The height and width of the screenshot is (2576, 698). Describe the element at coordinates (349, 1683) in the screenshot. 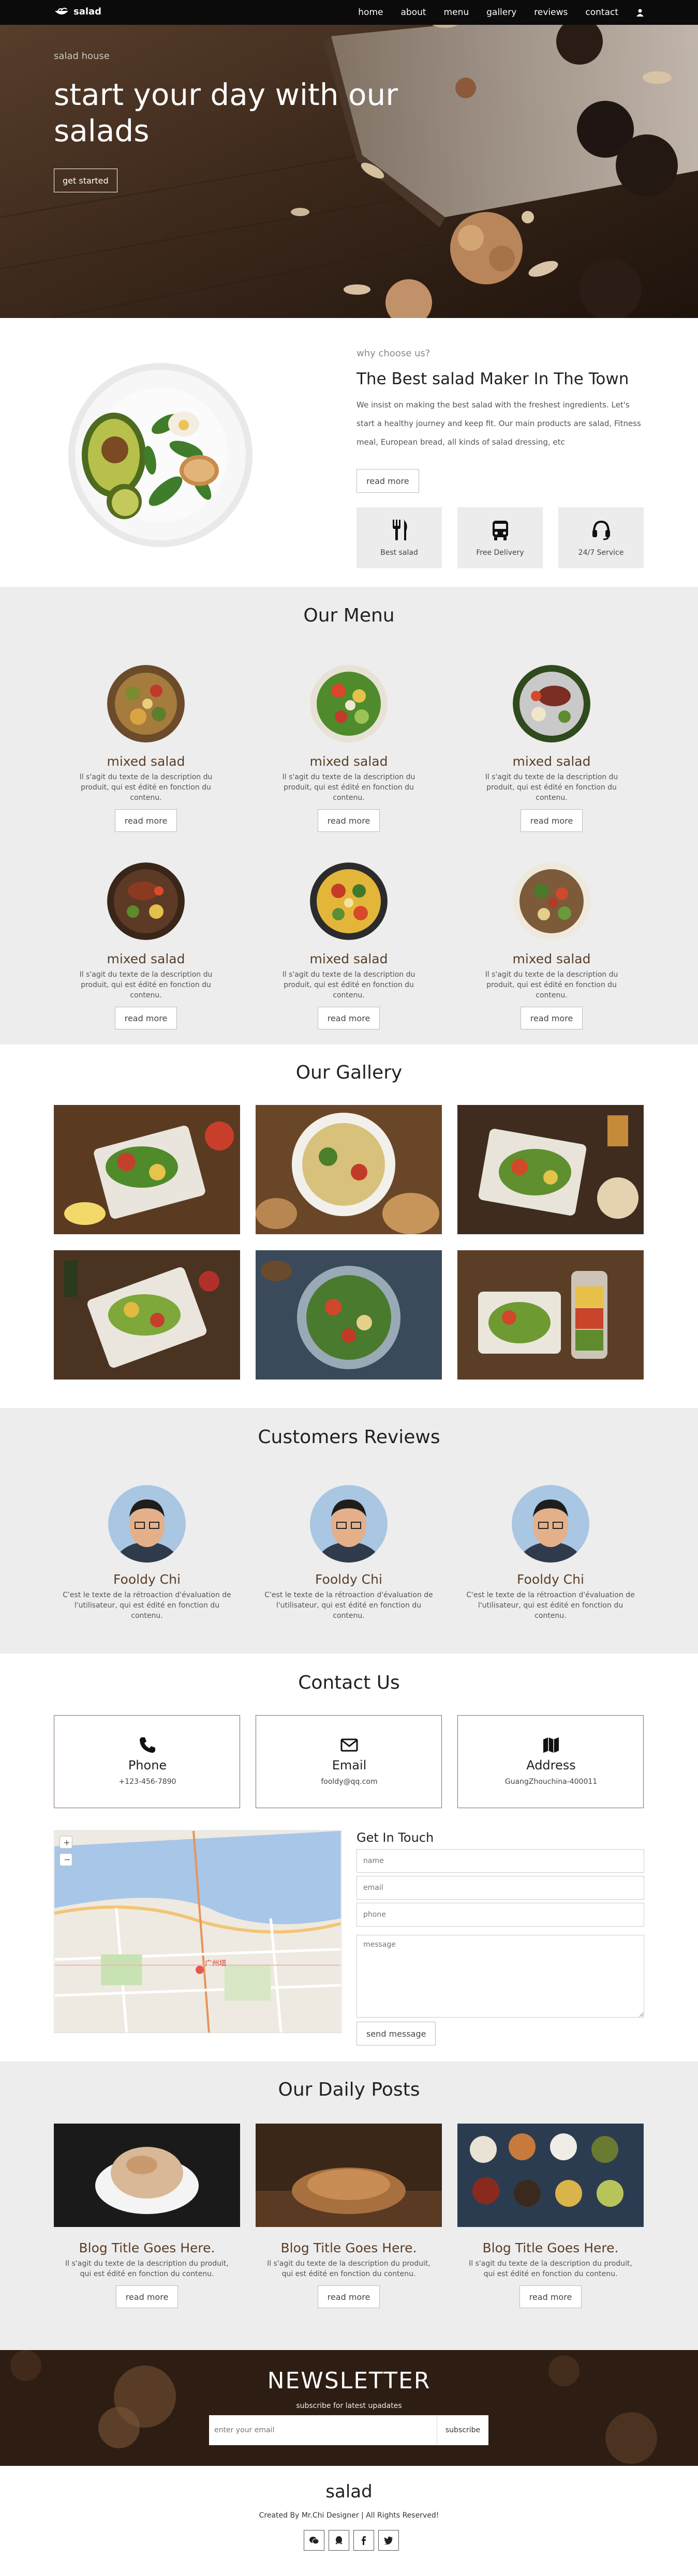

I see `contact-title: Contact Us` at that location.